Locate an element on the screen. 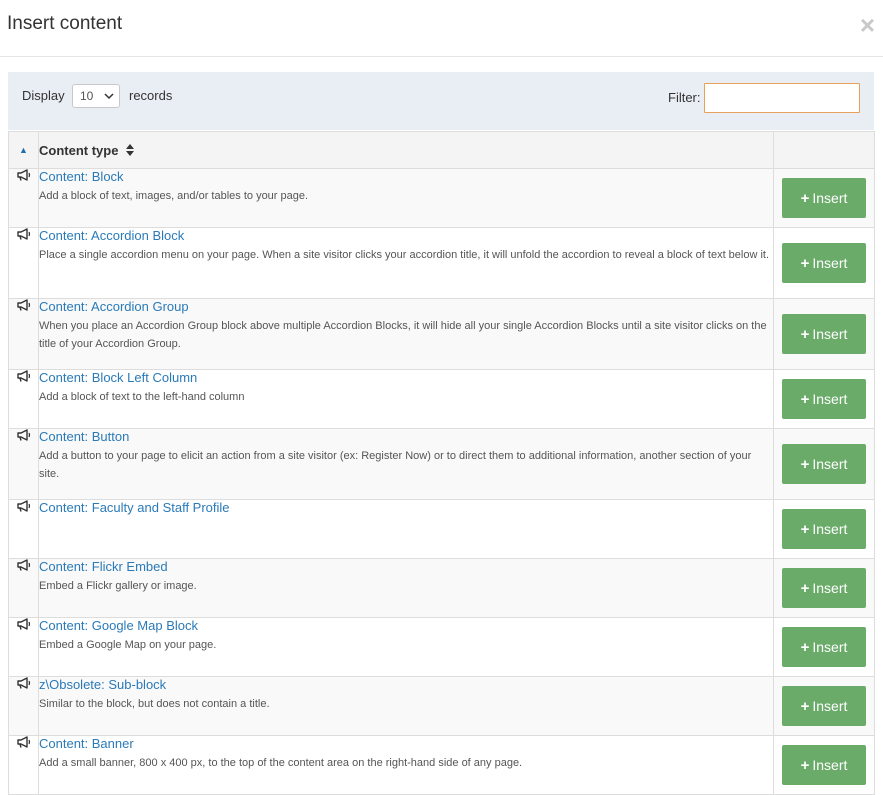 This screenshot has height=795, width=883. content-type-header-label: Content type is located at coordinates (79, 150).